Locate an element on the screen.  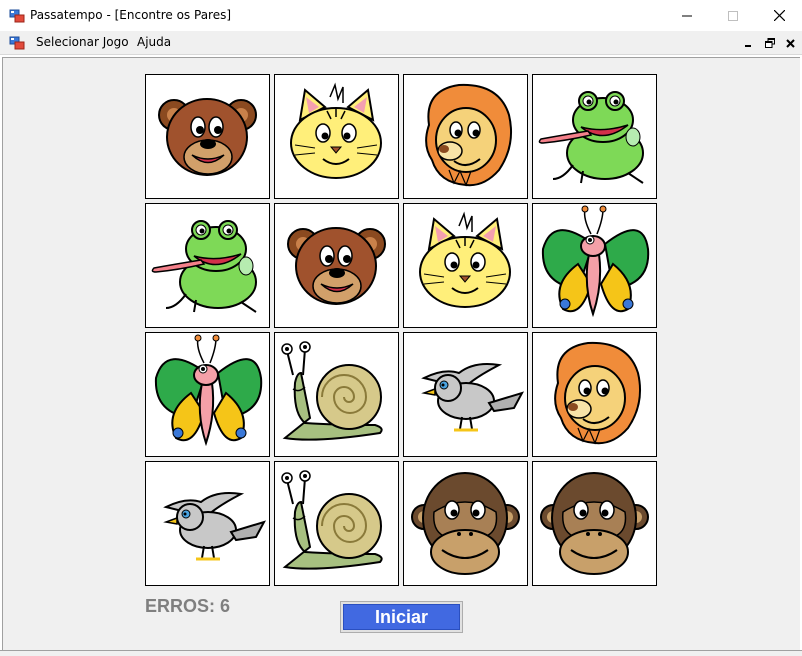
errors-counter: ERROS: 6 is located at coordinates (187, 606).